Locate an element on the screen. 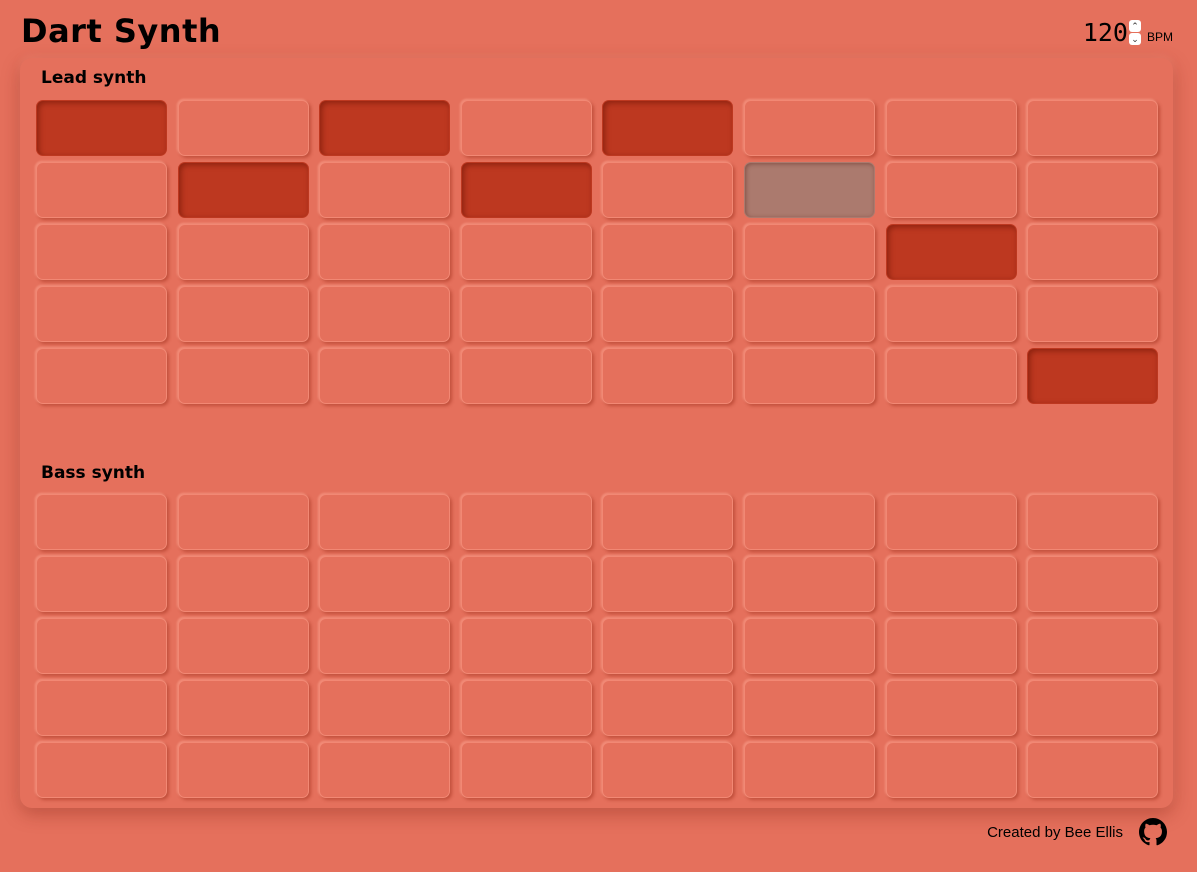  bpm-label: BPM is located at coordinates (1159, 36).